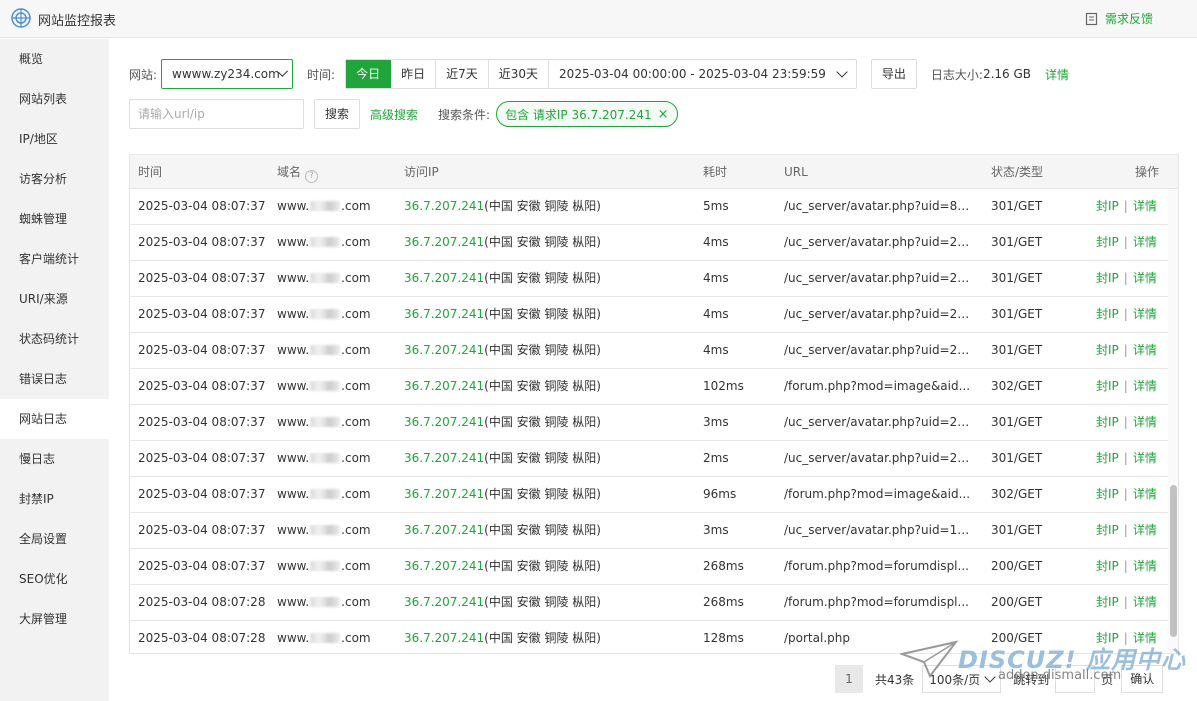 The width and height of the screenshot is (1197, 701). Describe the element at coordinates (1147, 172) in the screenshot. I see `header-ops: 操作` at that location.